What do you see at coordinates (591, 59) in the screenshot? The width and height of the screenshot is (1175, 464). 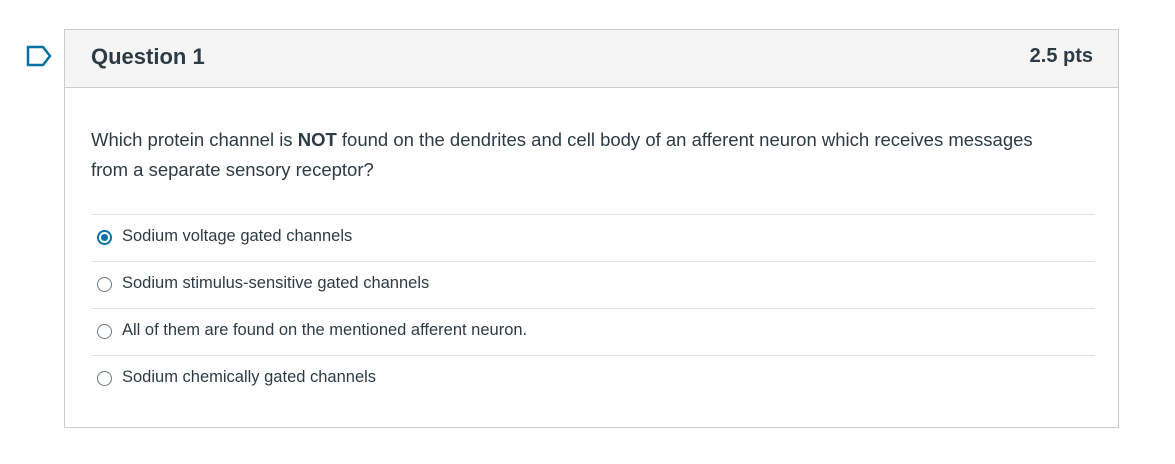 I see `question-header: Question 1 2.5 pts` at bounding box center [591, 59].